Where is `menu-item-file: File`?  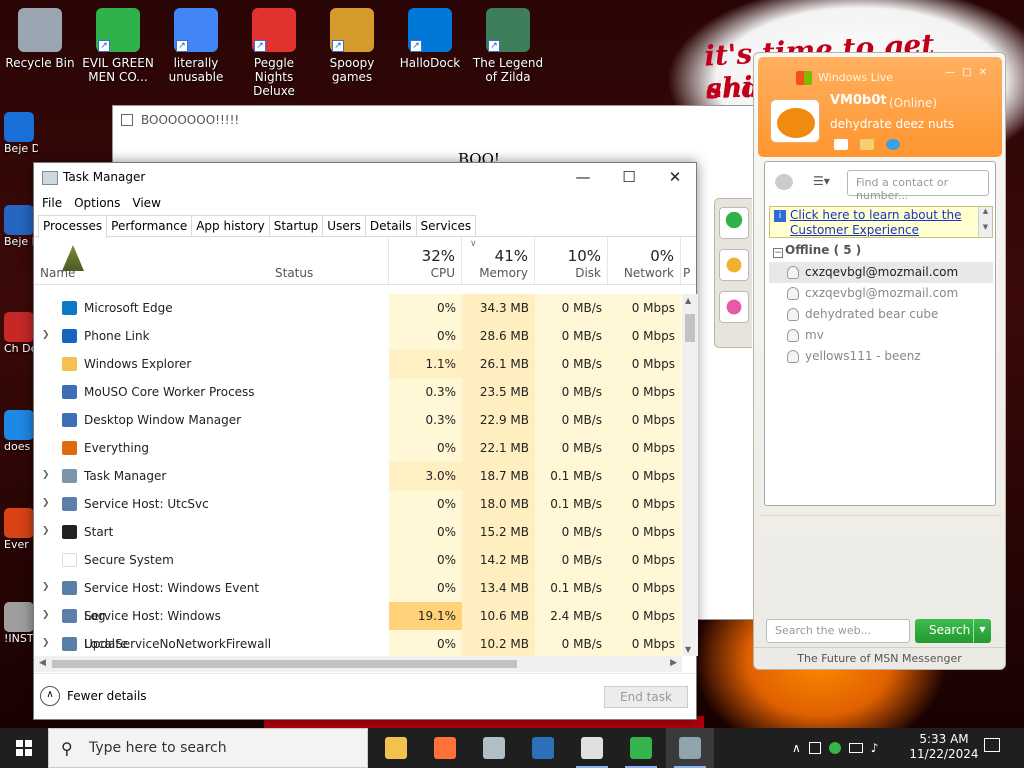
menu-item-file: File is located at coordinates (54, 204).